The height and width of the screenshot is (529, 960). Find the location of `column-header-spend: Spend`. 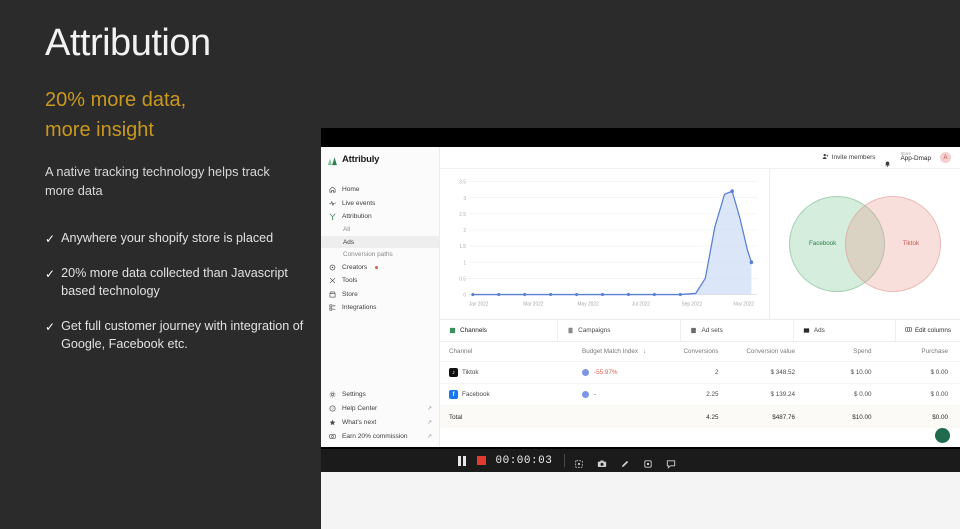

column-header-spend: Spend is located at coordinates (849, 351).